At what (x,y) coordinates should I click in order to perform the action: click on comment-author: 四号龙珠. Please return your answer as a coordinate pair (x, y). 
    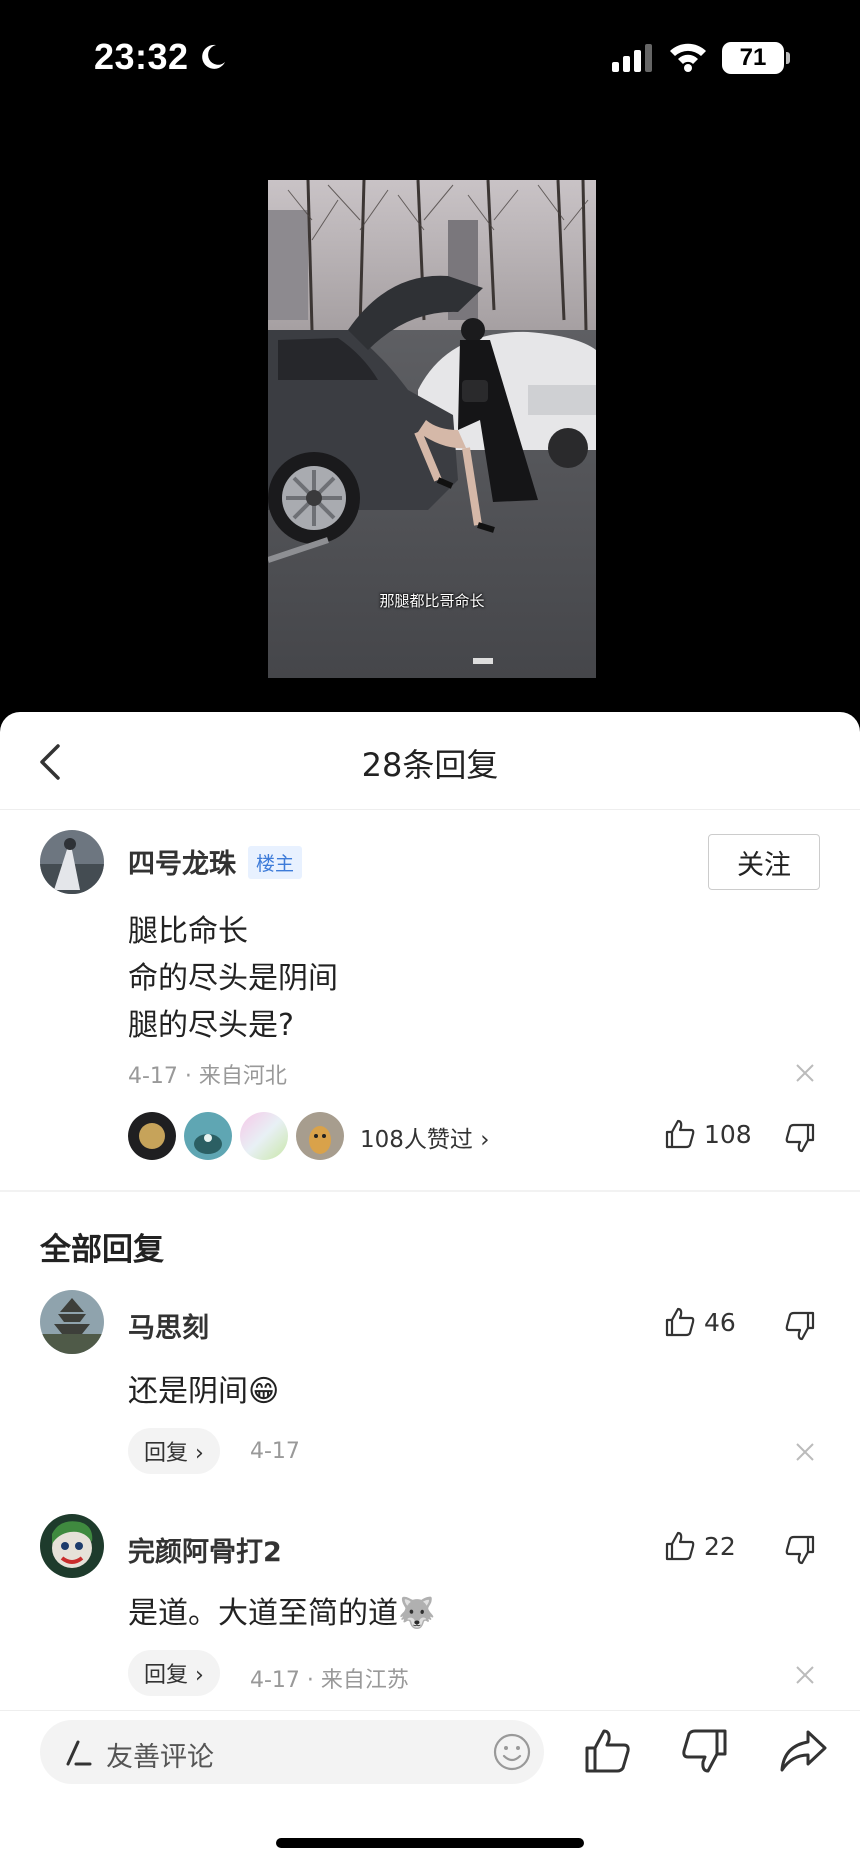
    Looking at the image, I should click on (182, 861).